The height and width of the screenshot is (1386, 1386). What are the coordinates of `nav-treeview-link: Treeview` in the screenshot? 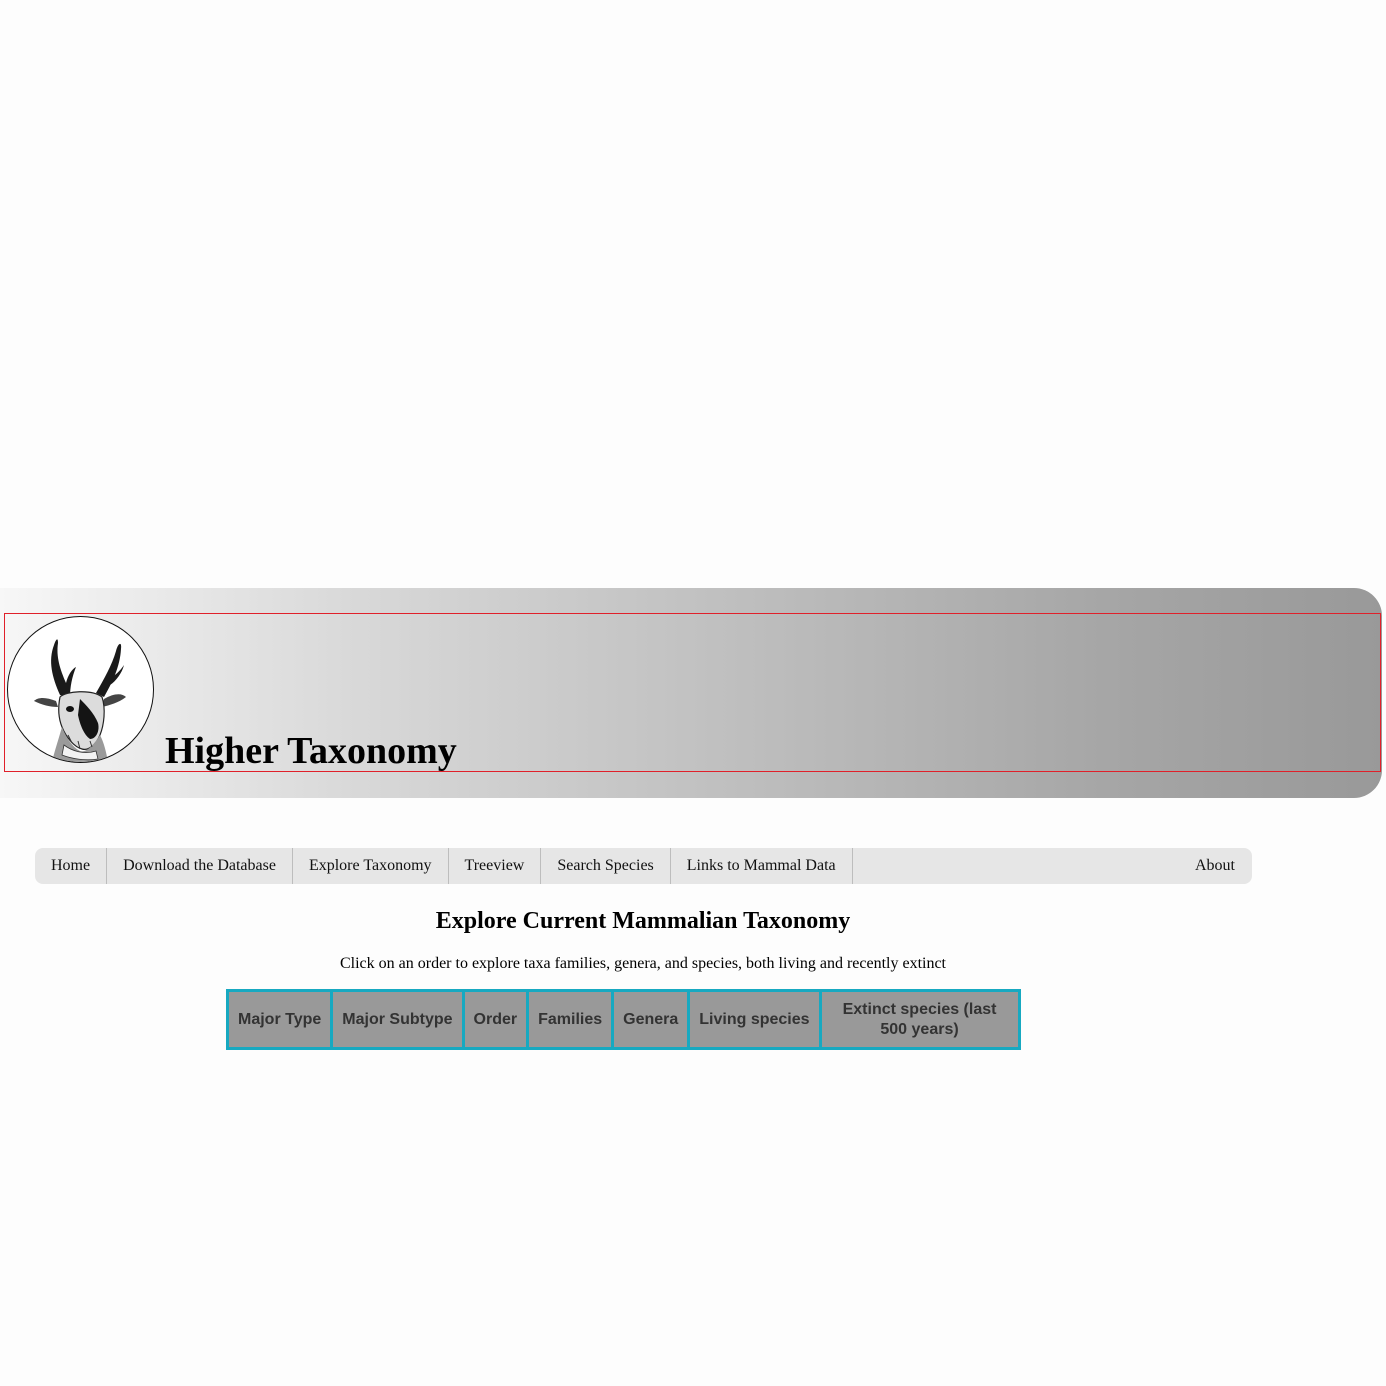 It's located at (495, 866).